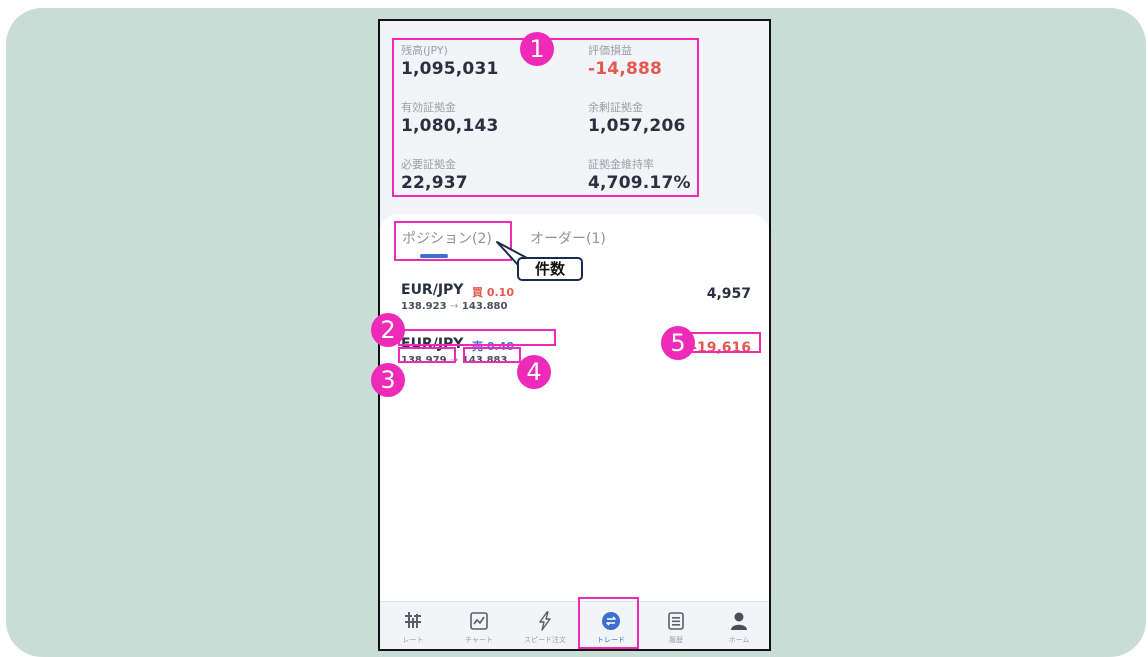 The width and height of the screenshot is (1148, 657). Describe the element at coordinates (550, 269) in the screenshot. I see `count-callout: 件数` at that location.